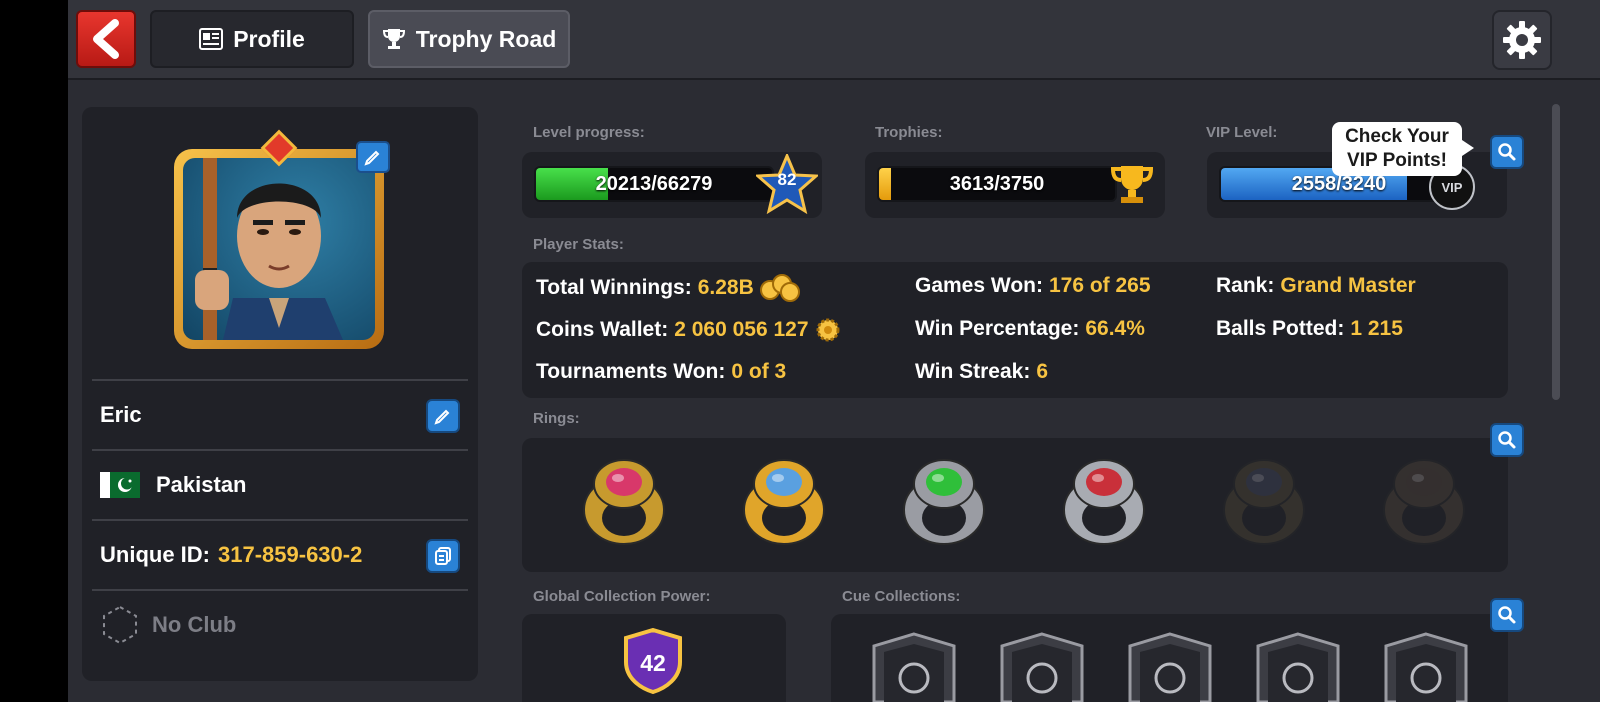 This screenshot has height=702, width=1600. I want to click on stat-rank: Rank: Grand Master, so click(1316, 286).